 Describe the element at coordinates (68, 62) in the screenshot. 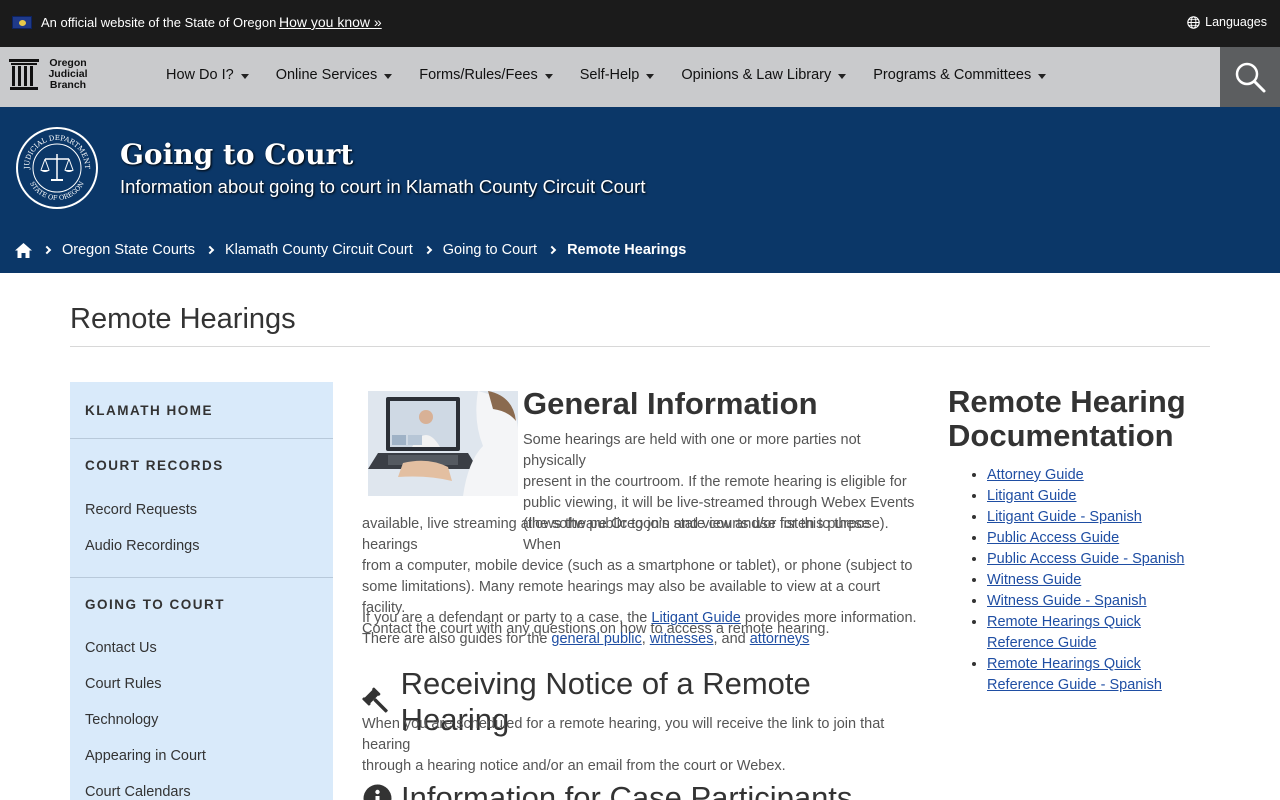

I see `logo-line: Oregon` at that location.